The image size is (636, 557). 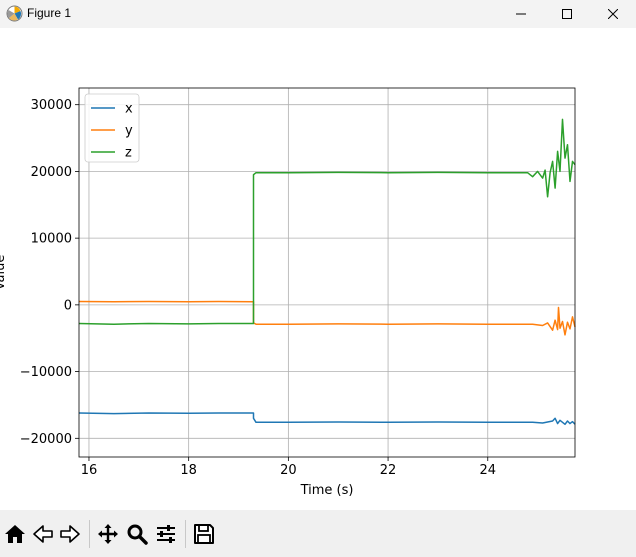 I want to click on home-icon, so click(x=15, y=534).